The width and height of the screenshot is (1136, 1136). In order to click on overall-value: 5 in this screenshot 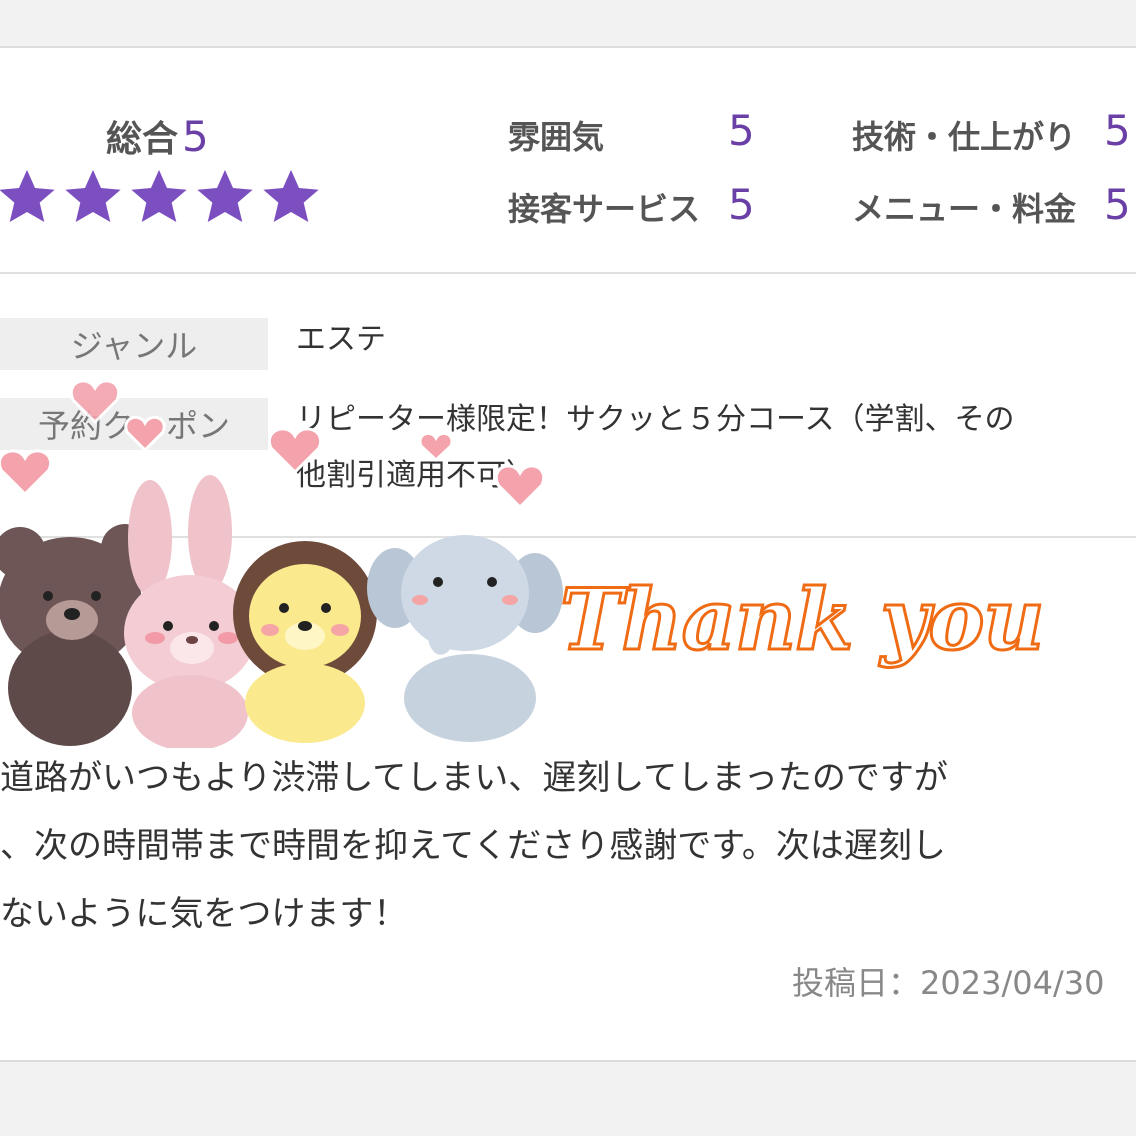, I will do `click(195, 136)`.